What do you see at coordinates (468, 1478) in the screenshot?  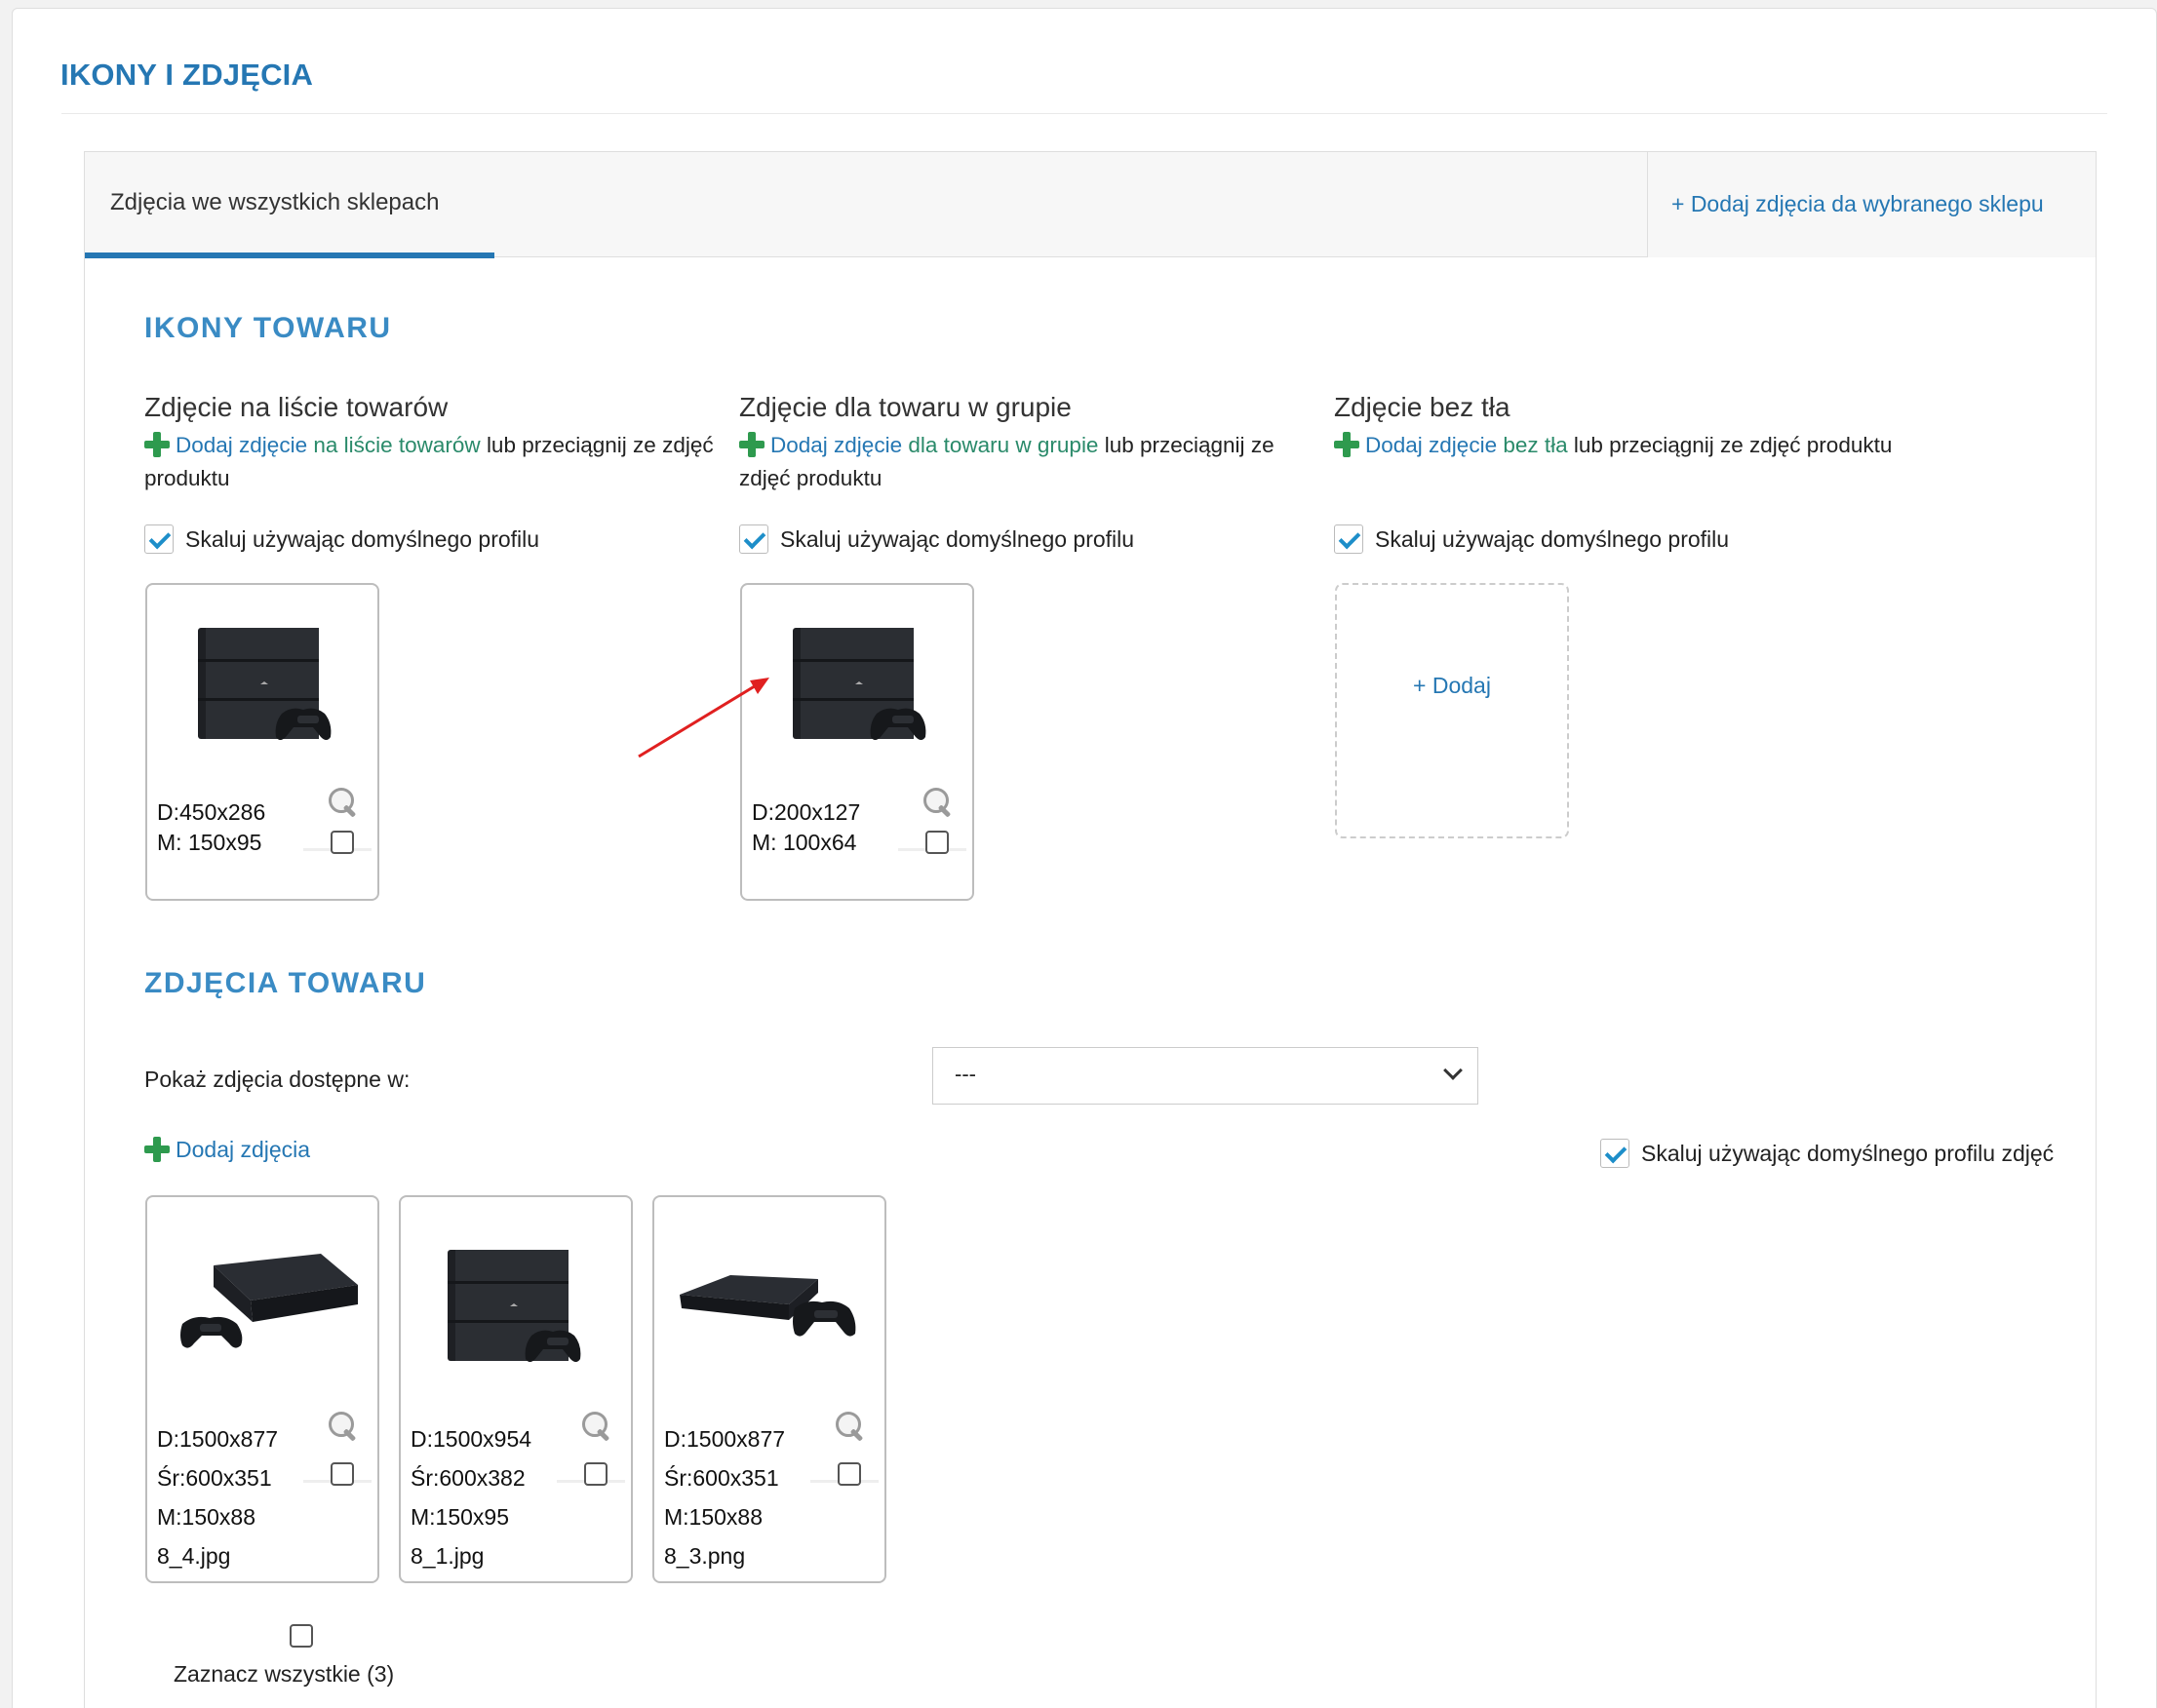 I see `photo-medium-size: Śr:600x382` at bounding box center [468, 1478].